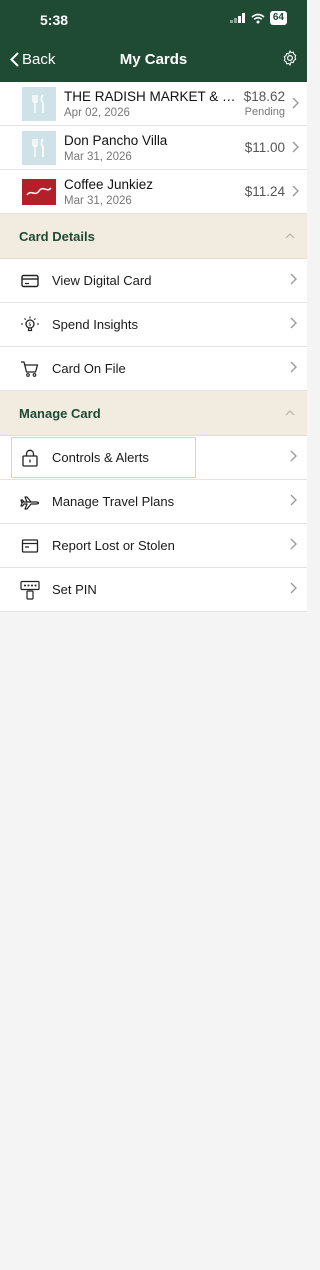  What do you see at coordinates (57, 236) in the screenshot?
I see `section-title: Card Details` at bounding box center [57, 236].